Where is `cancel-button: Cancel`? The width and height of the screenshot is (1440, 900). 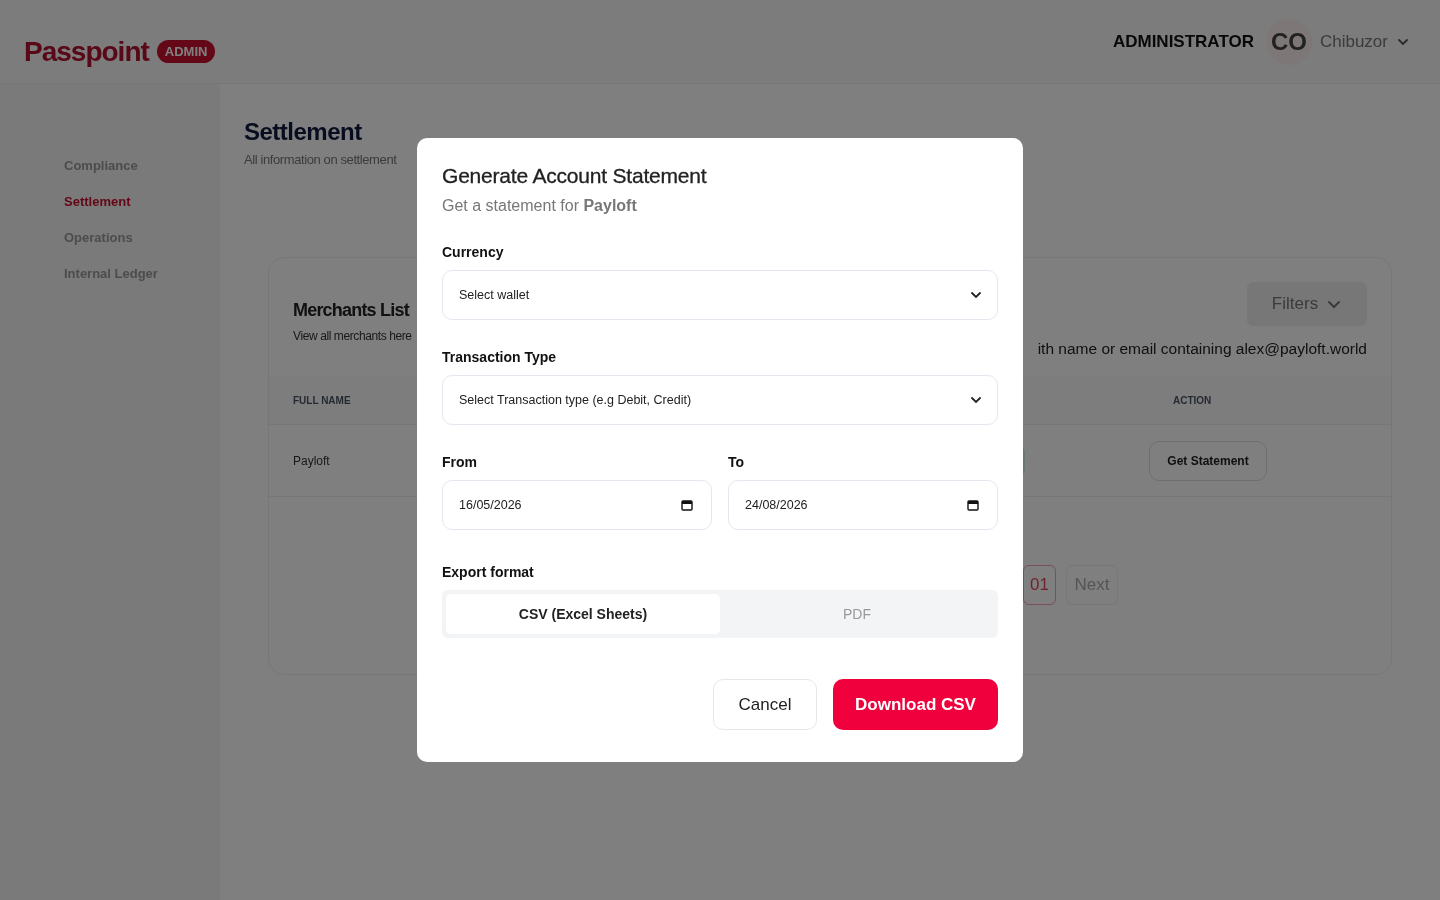
cancel-button: Cancel is located at coordinates (765, 704).